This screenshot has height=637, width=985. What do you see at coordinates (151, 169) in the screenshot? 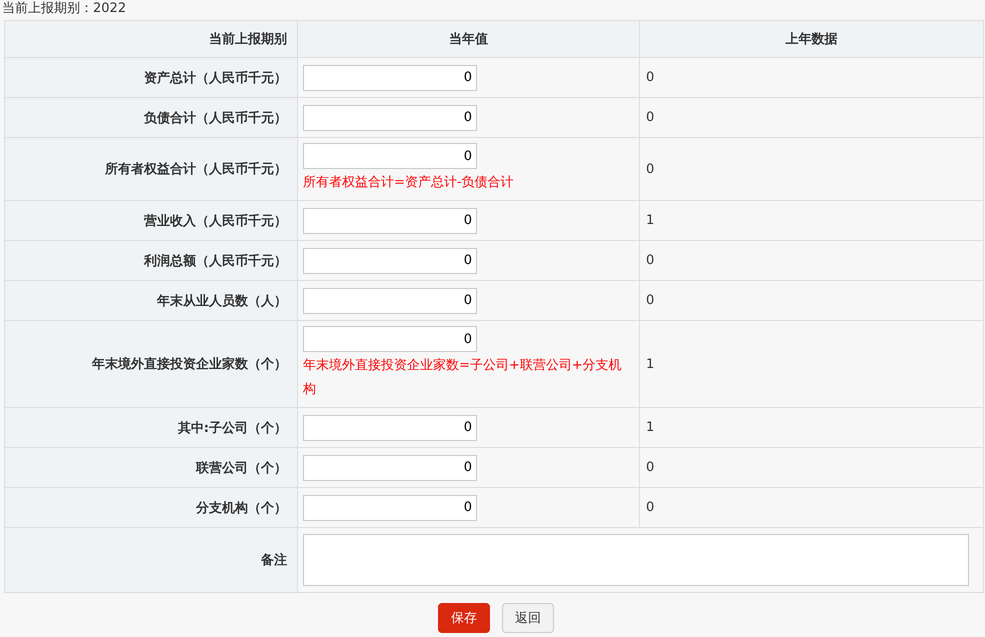
I see `row-label: 所有者权益合计（人民币千元）` at bounding box center [151, 169].